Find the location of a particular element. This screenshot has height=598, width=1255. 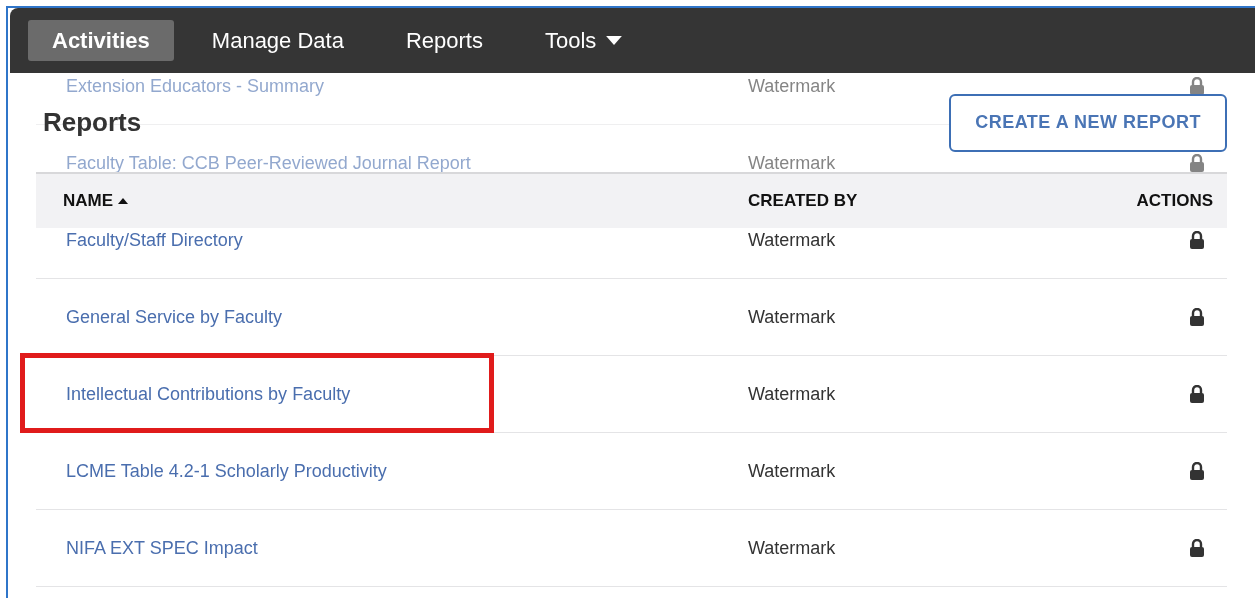

report-name-link: General Service by Faculty is located at coordinates (174, 317).